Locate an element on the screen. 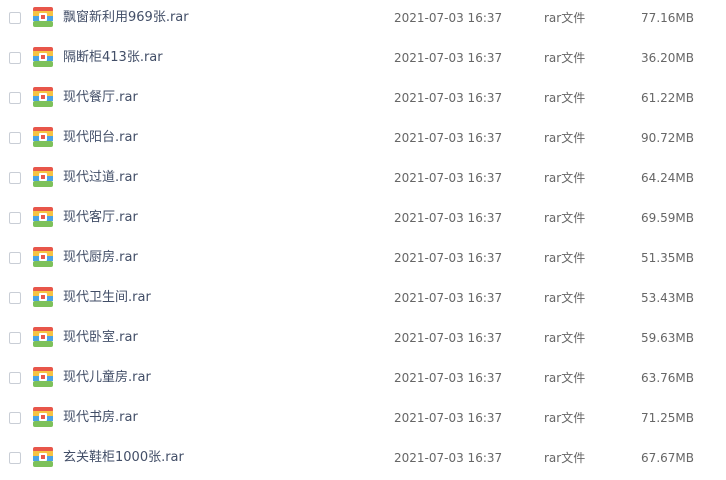 The height and width of the screenshot is (480, 726). file-name: 飘窗新利用969张.rar is located at coordinates (126, 18).